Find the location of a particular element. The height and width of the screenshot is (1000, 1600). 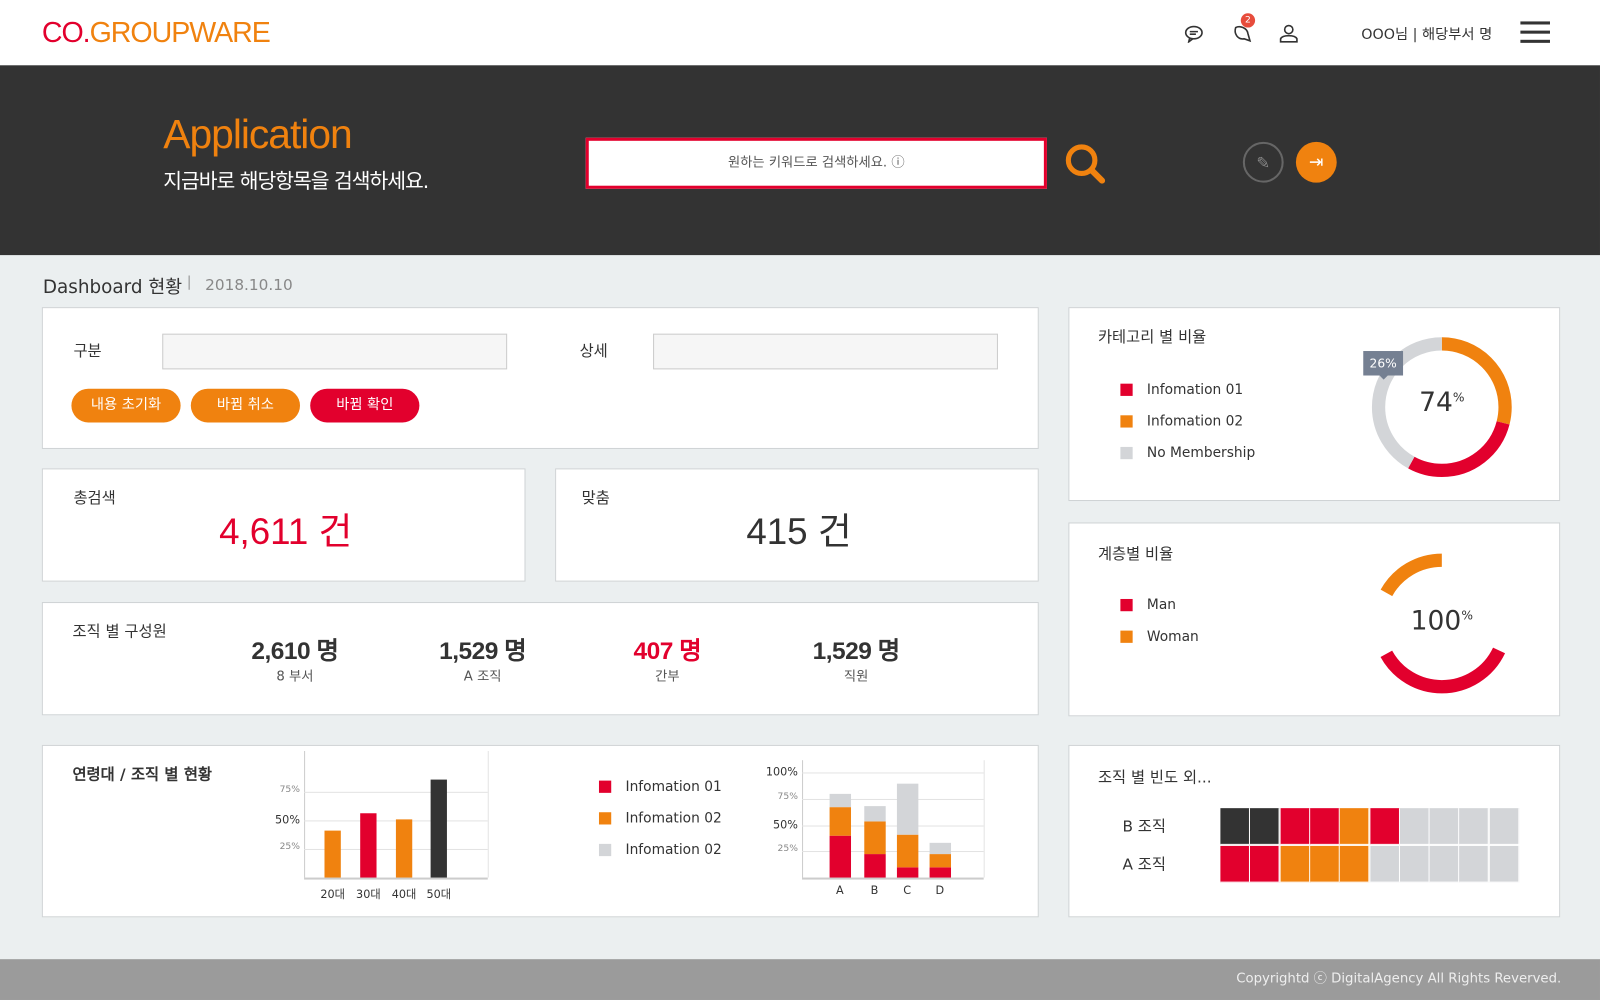

x-tick-label: 20대 is located at coordinates (332, 894).